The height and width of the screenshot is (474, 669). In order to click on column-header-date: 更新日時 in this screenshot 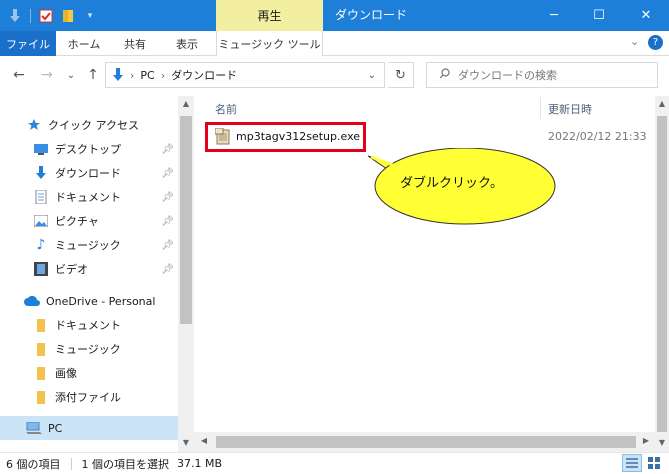, I will do `click(570, 109)`.